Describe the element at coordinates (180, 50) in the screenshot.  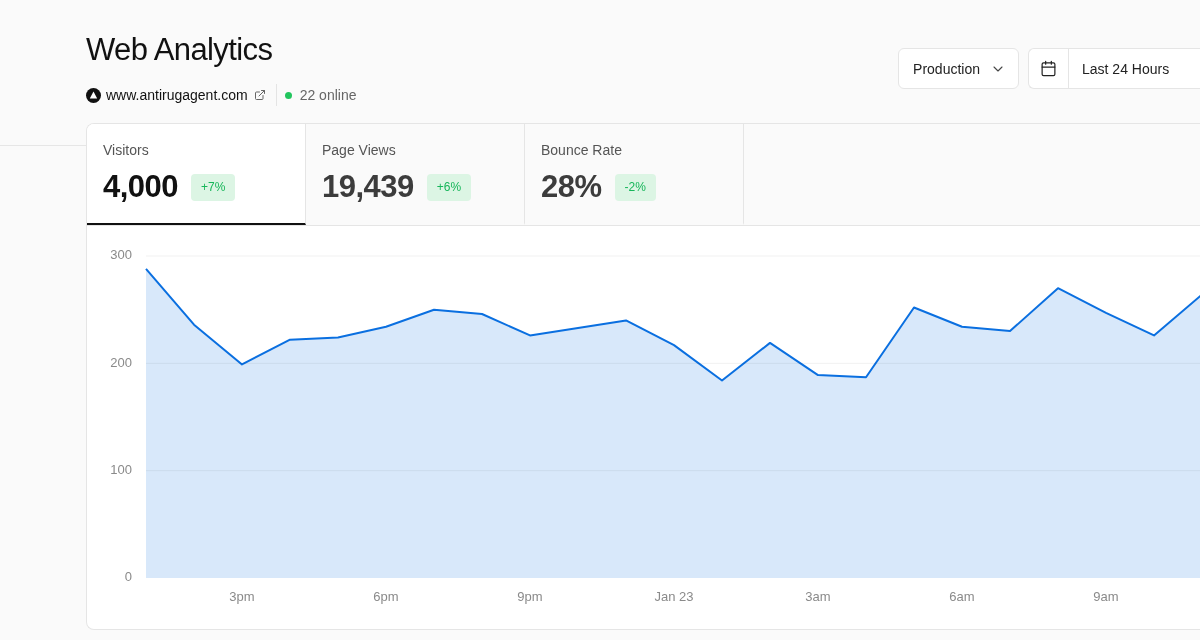
I see `page-title: Web Analytics` at that location.